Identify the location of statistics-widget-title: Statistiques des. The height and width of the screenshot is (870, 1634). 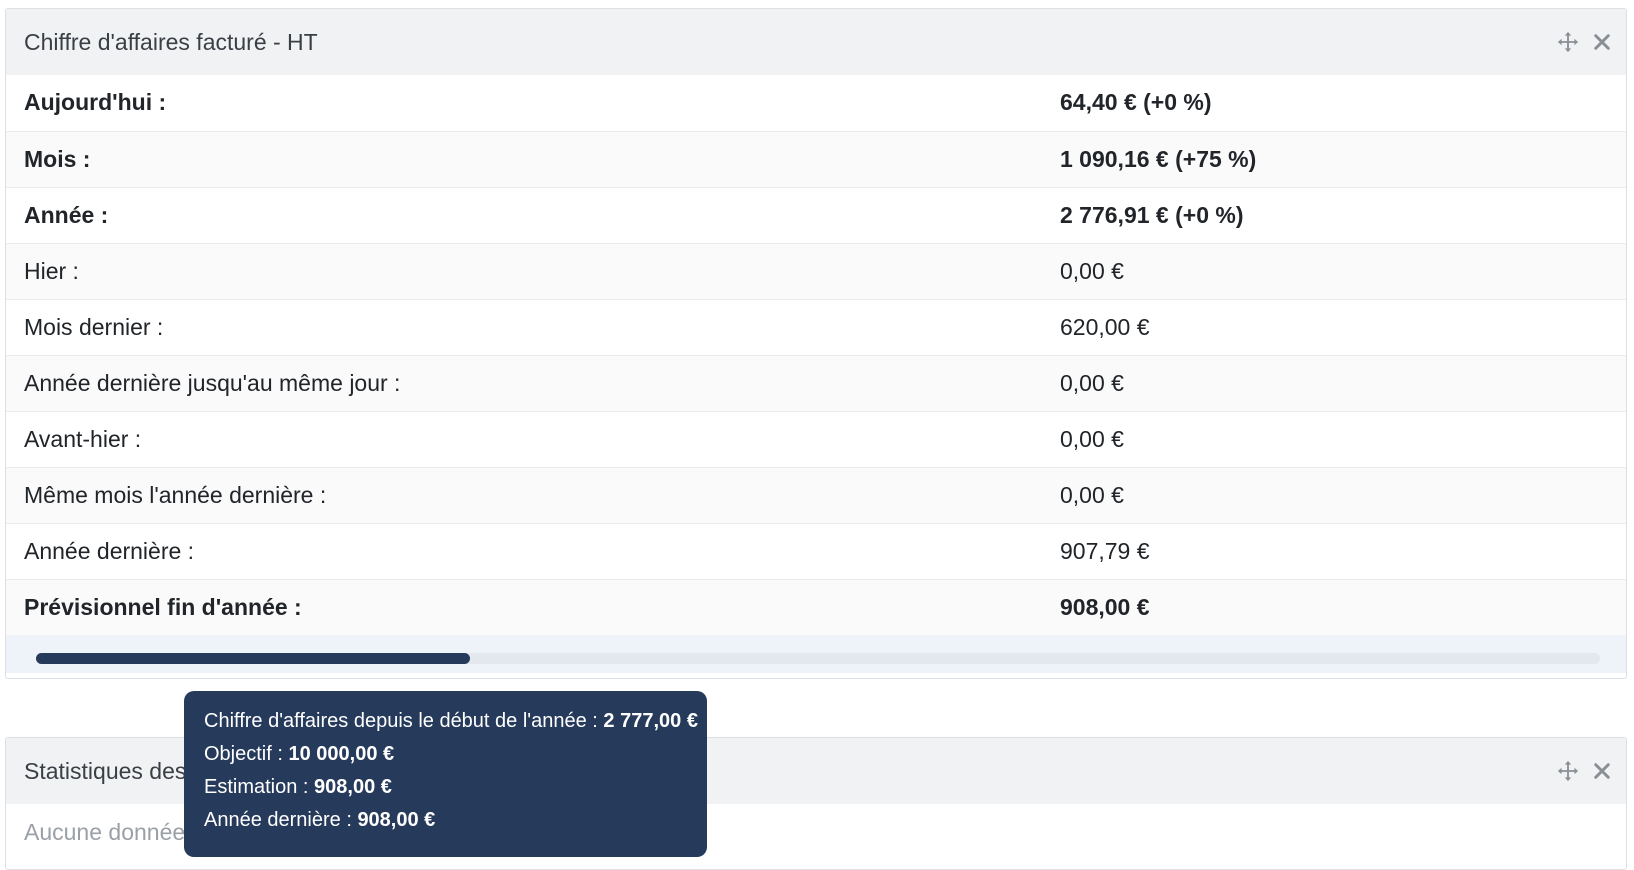
(105, 770).